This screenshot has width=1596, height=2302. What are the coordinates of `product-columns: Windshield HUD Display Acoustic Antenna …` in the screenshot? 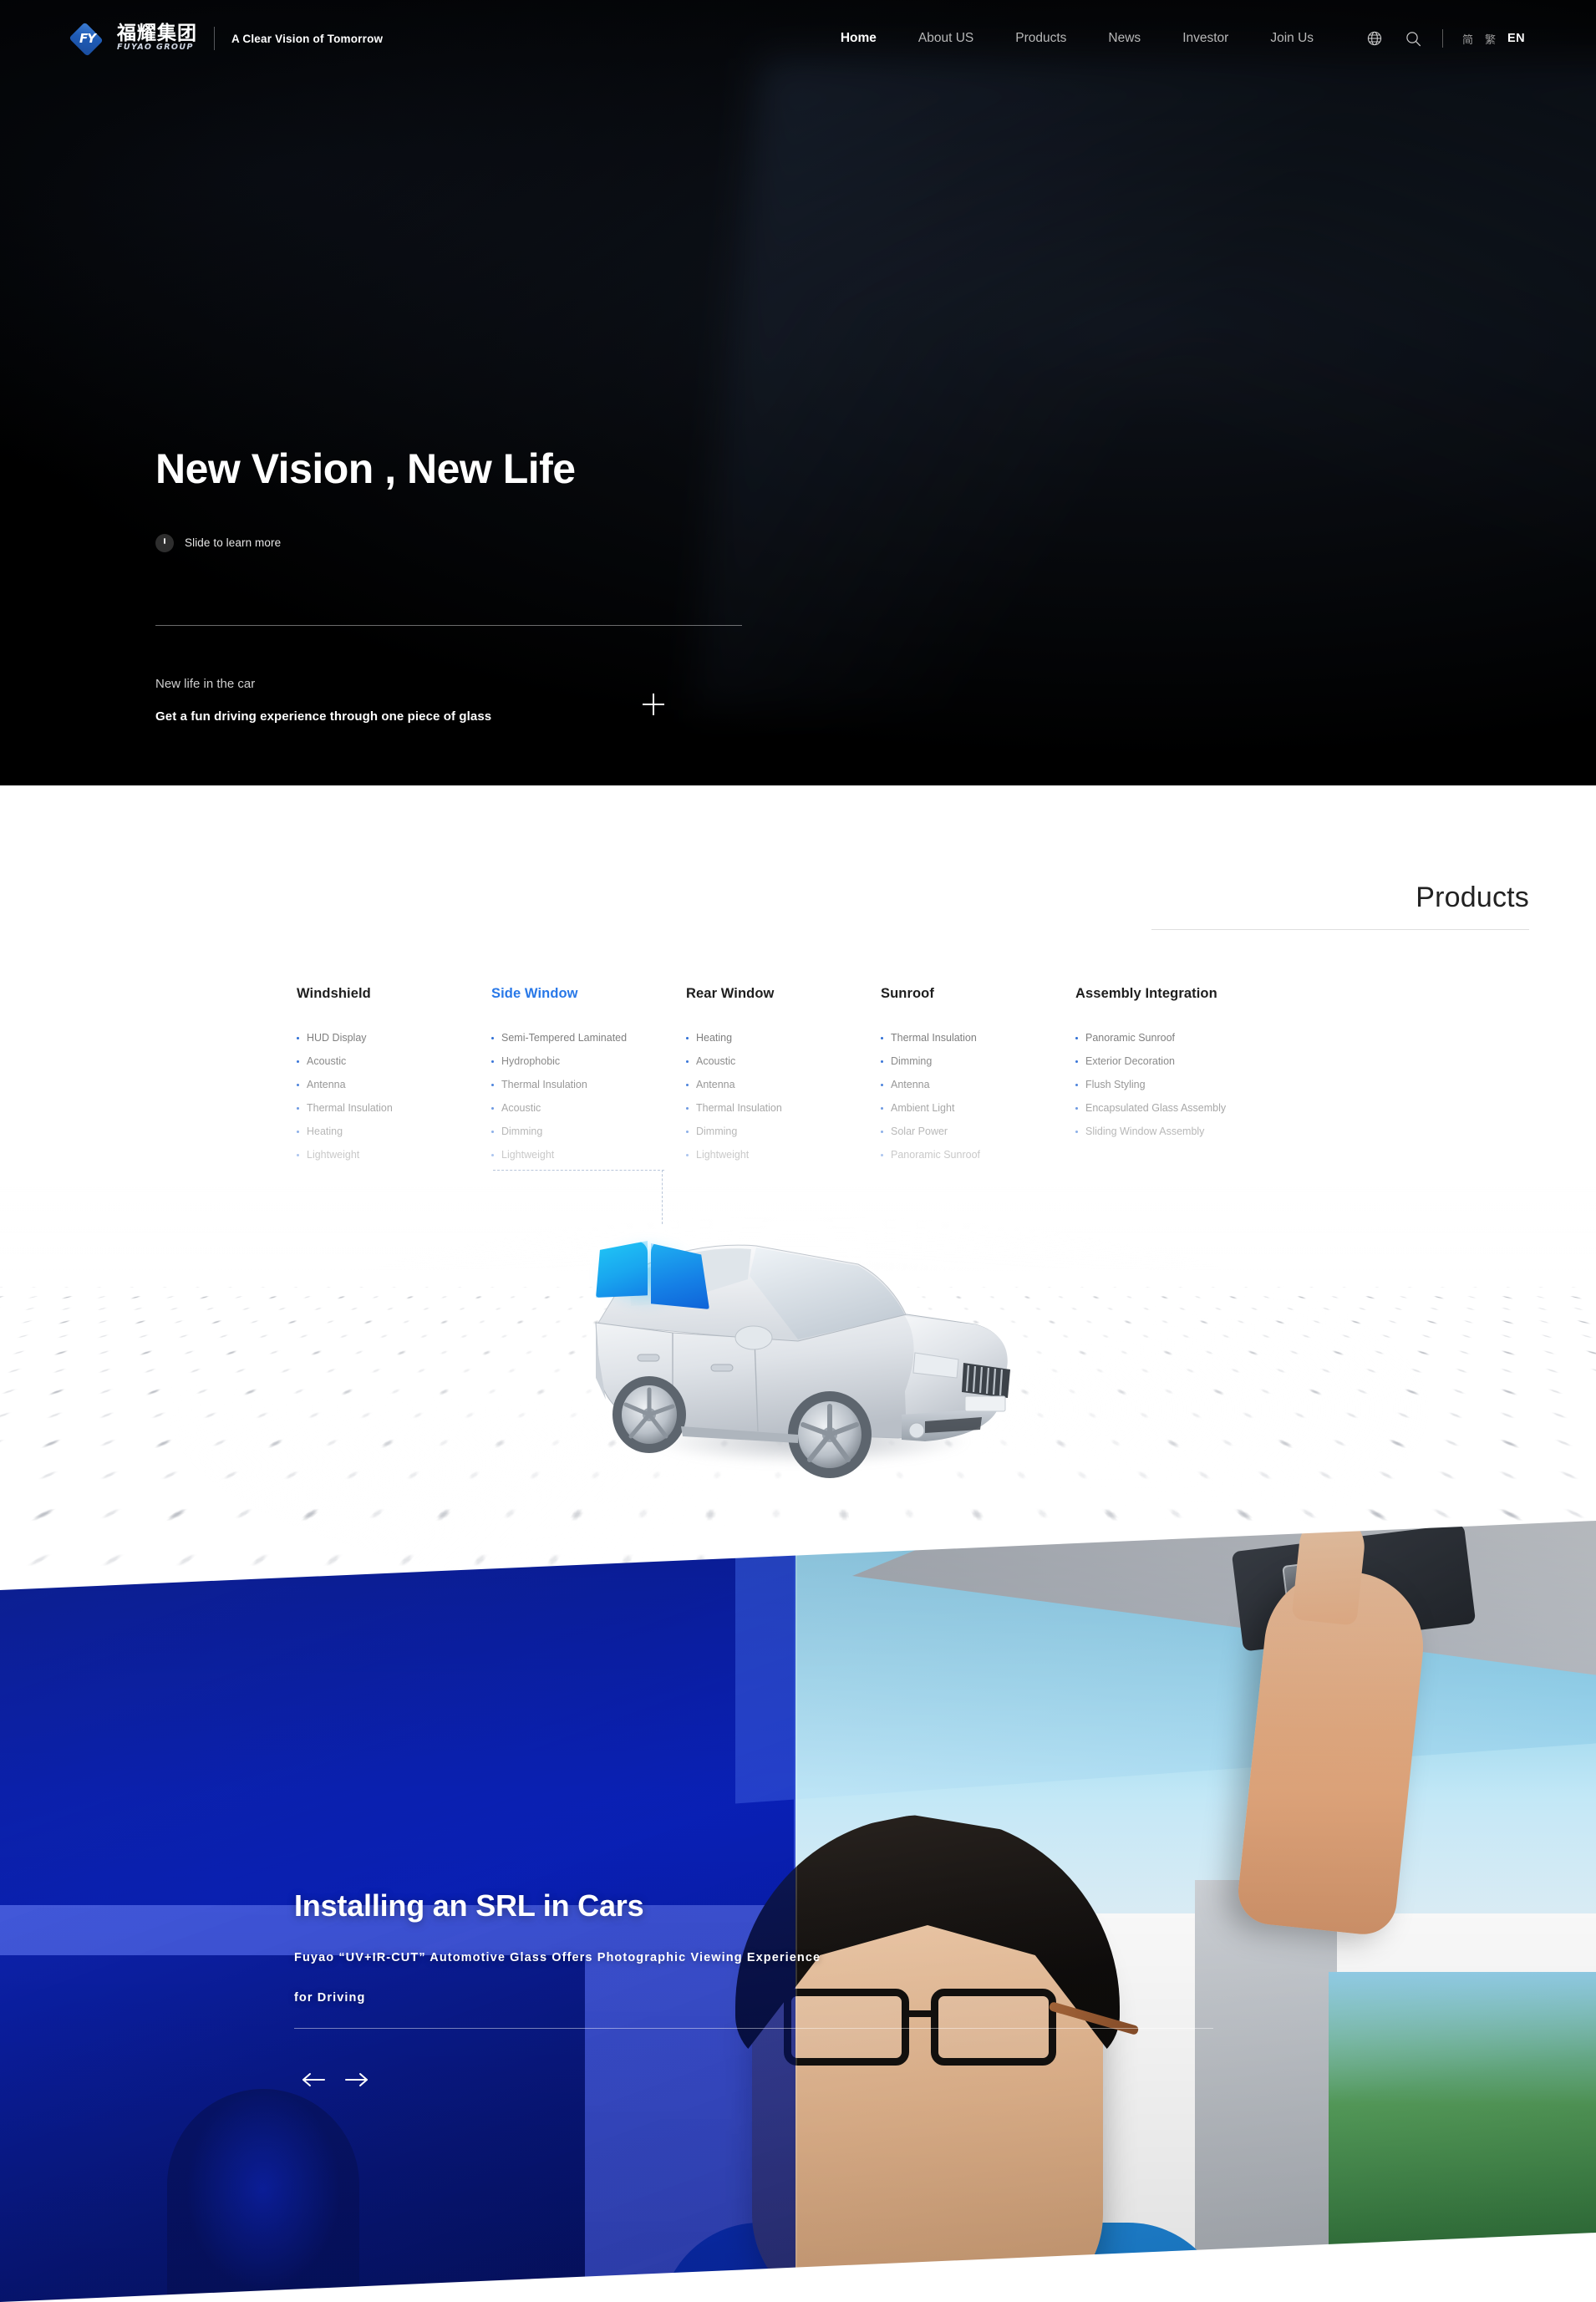 It's located at (840, 1078).